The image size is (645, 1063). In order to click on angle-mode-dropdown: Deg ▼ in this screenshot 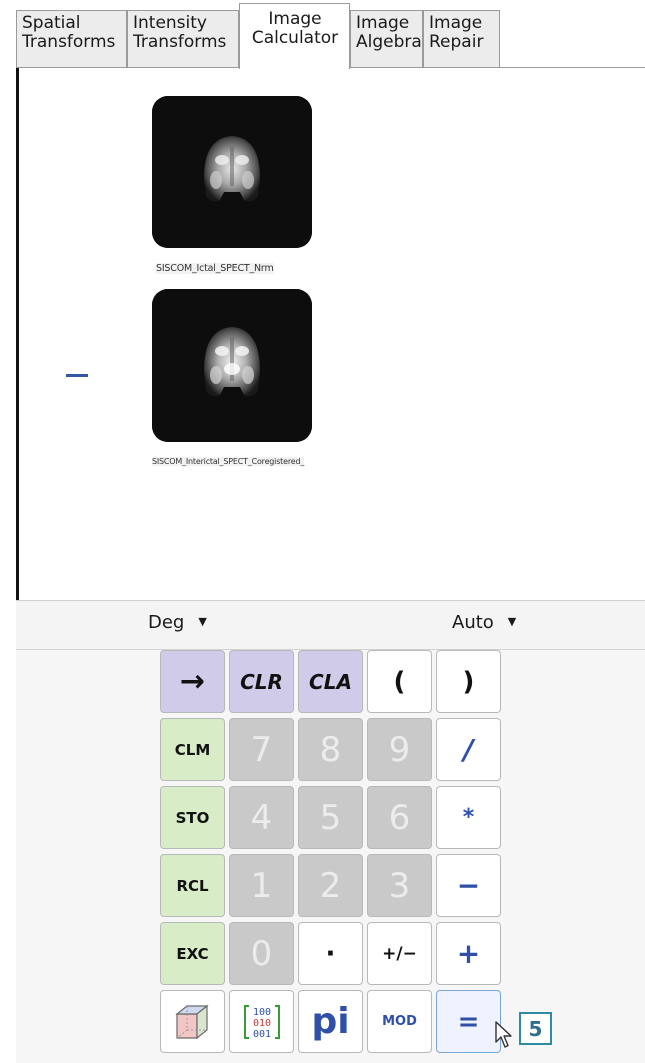, I will do `click(177, 622)`.